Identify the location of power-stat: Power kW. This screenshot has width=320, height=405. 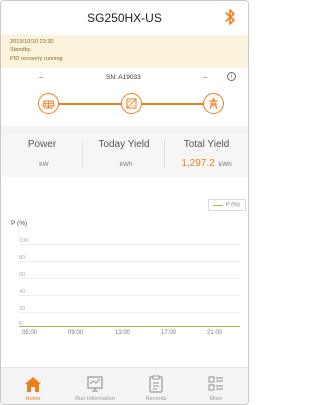
(42, 155).